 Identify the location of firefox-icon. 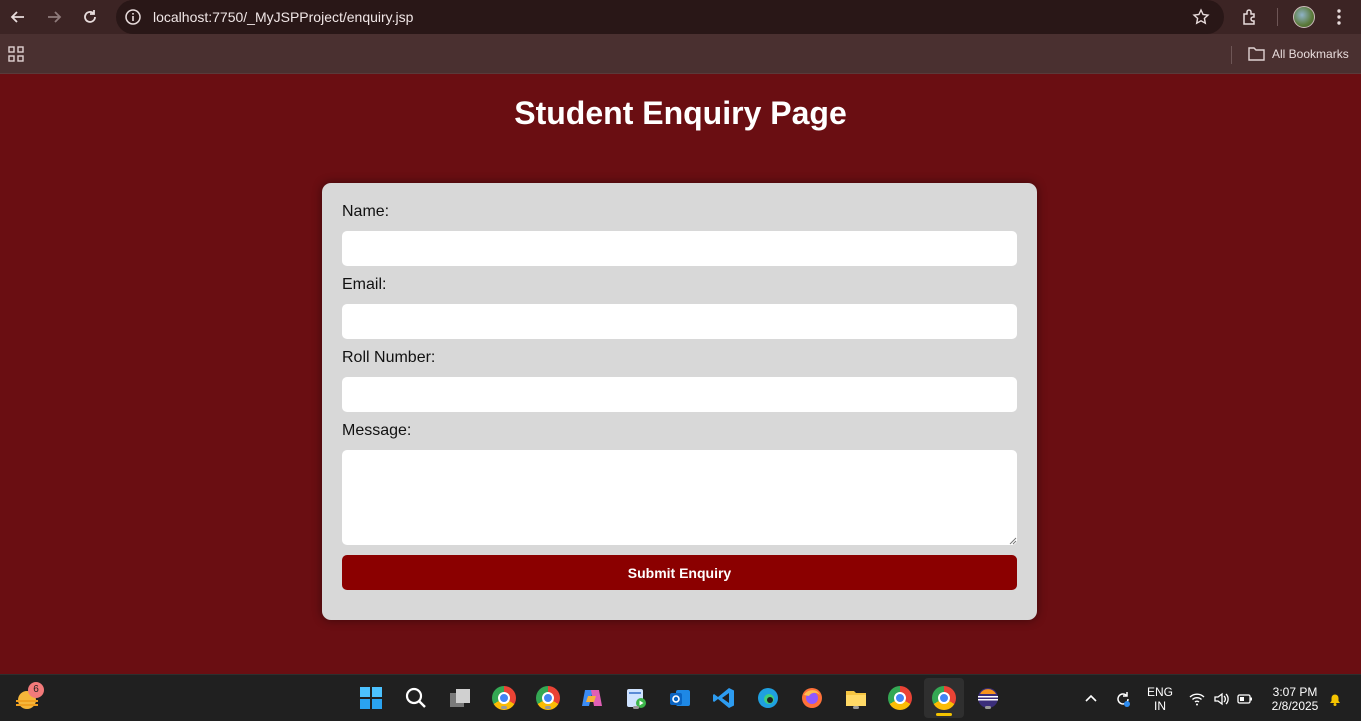
(812, 698).